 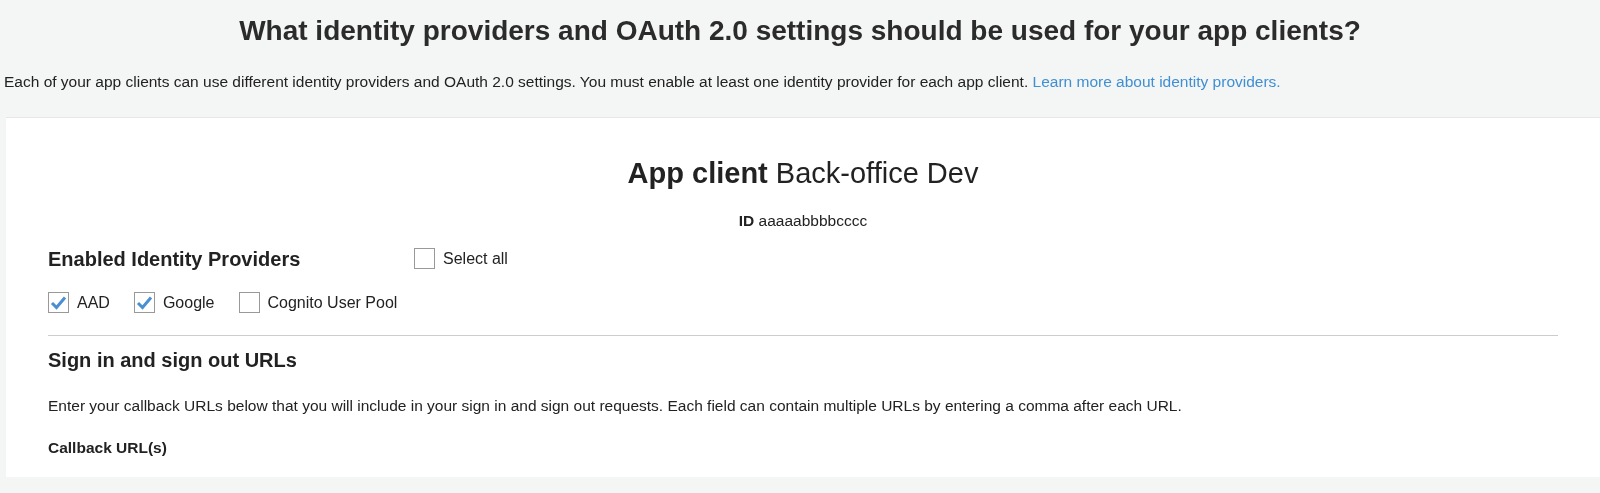 I want to click on app-client-label: App client, so click(x=697, y=172).